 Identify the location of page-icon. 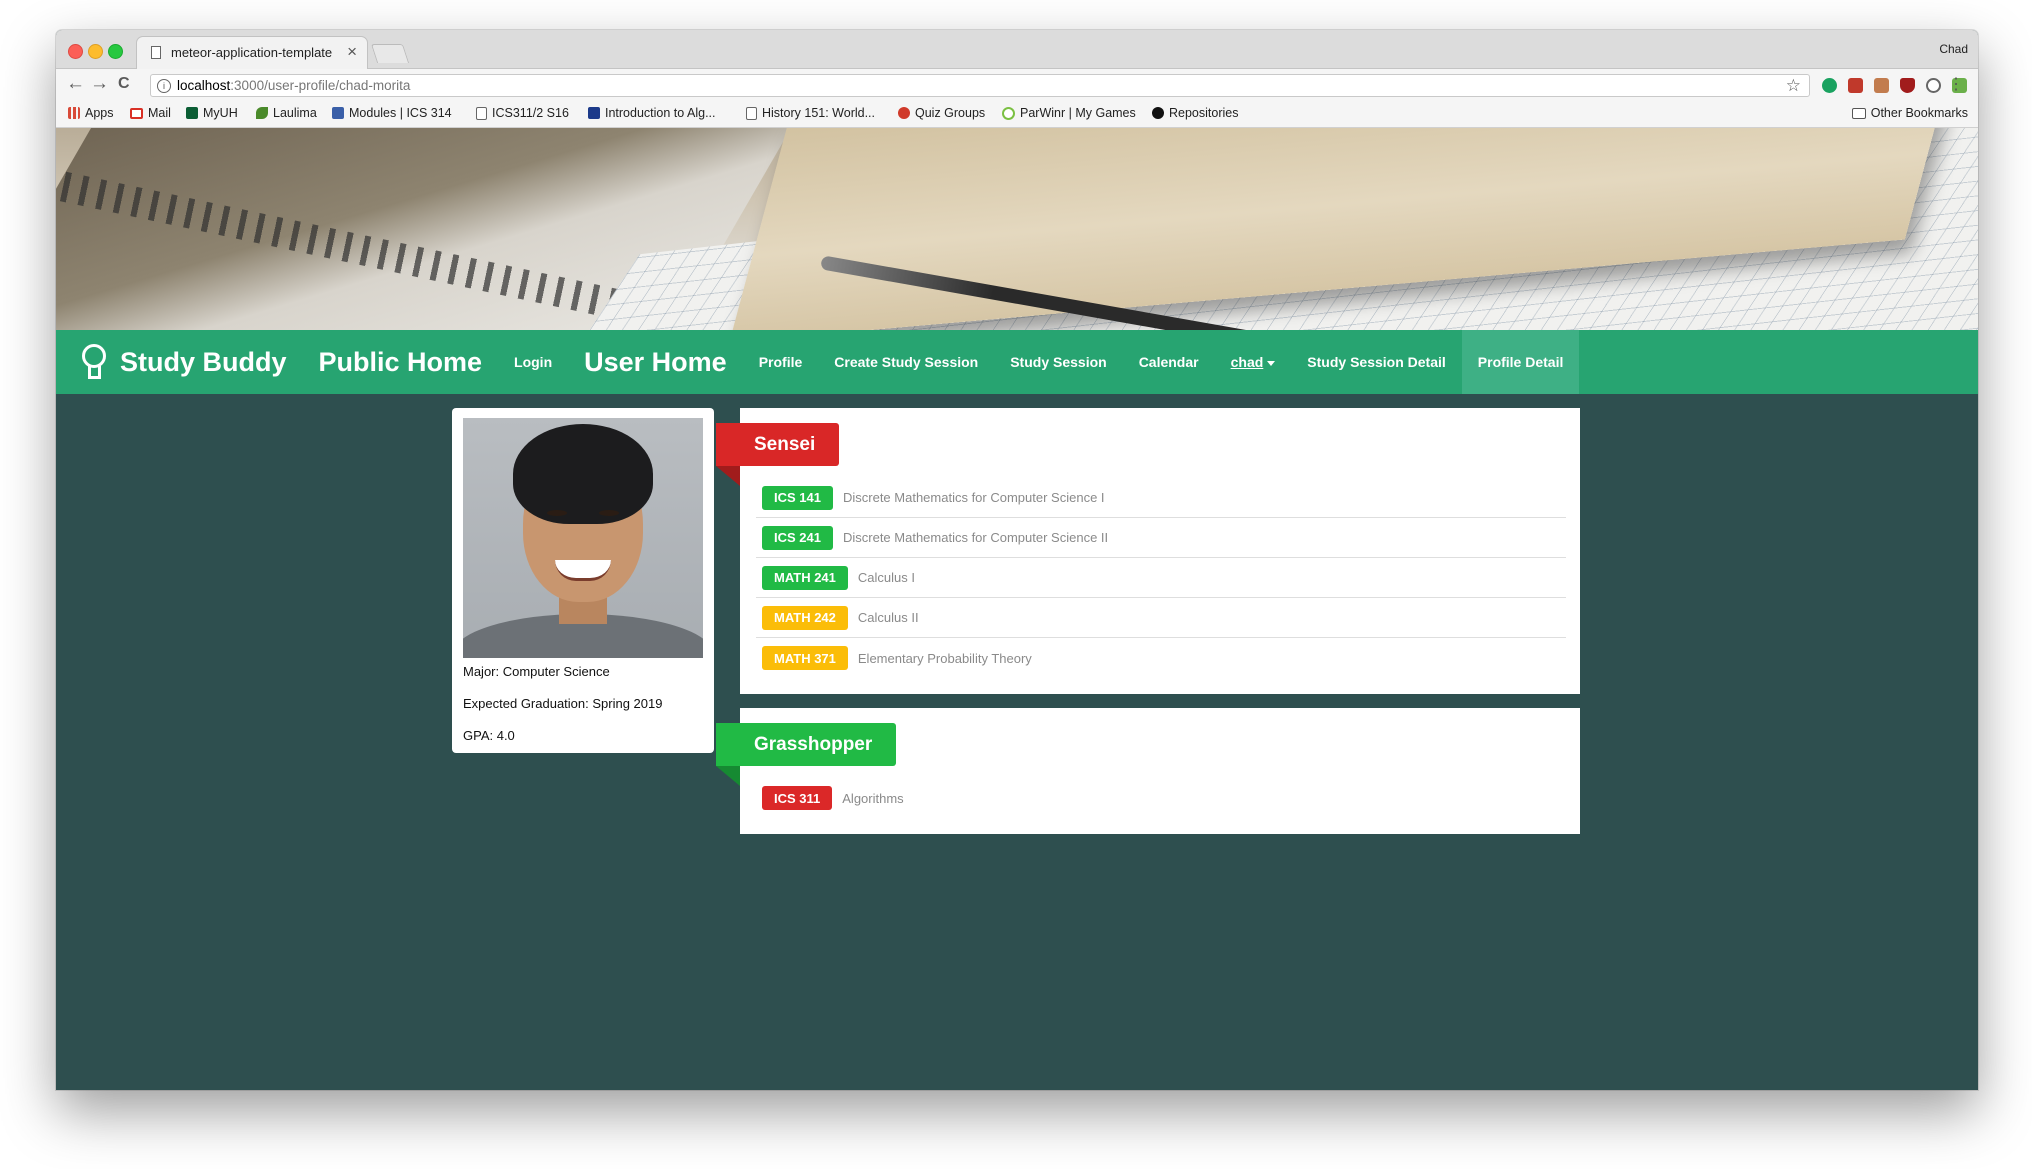
(156, 52).